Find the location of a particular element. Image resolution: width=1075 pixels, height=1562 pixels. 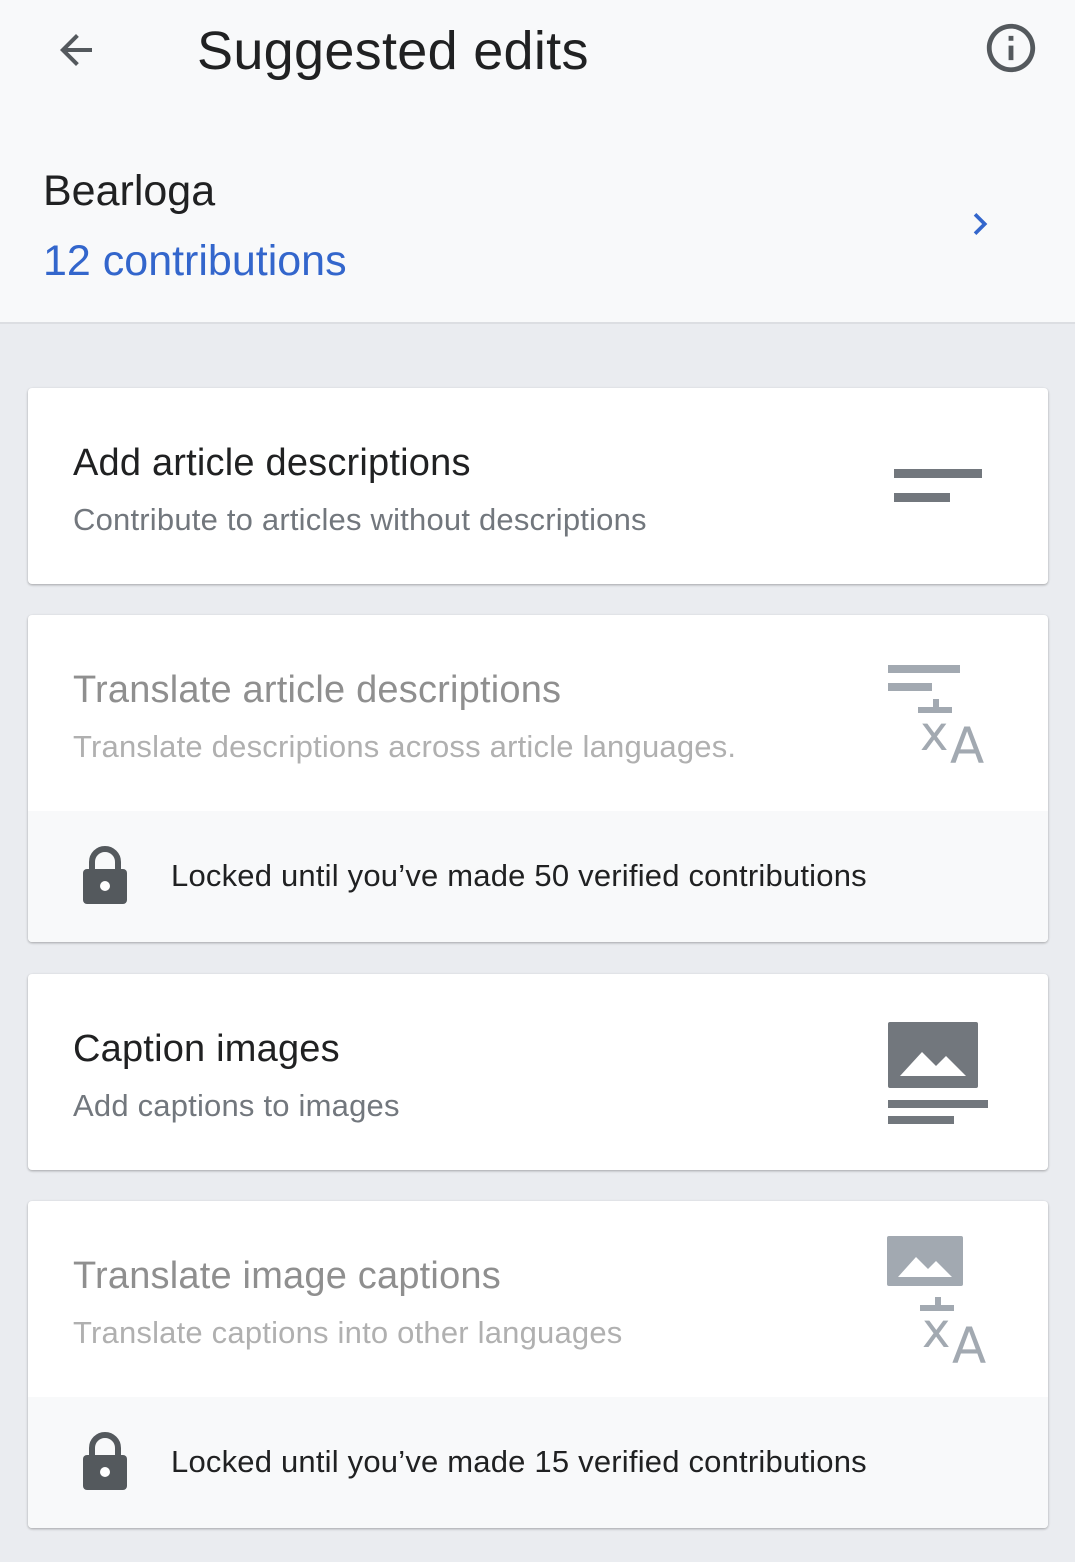

card-caption-images: Caption images Add captions to images is located at coordinates (538, 1072).